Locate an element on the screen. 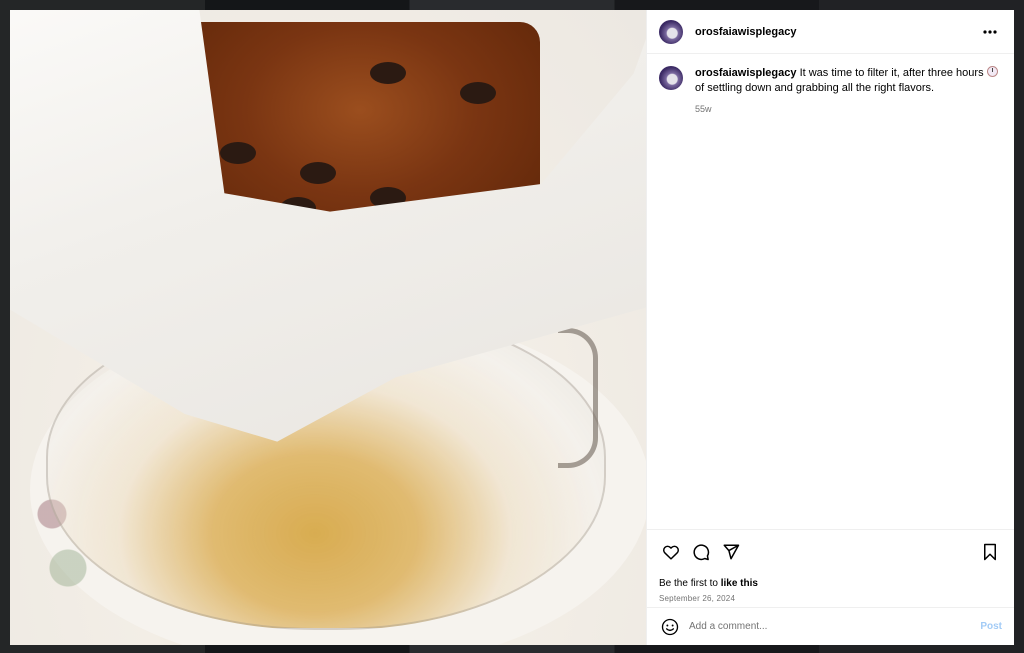 The image size is (1024, 653). bookmark-icon is located at coordinates (990, 552).